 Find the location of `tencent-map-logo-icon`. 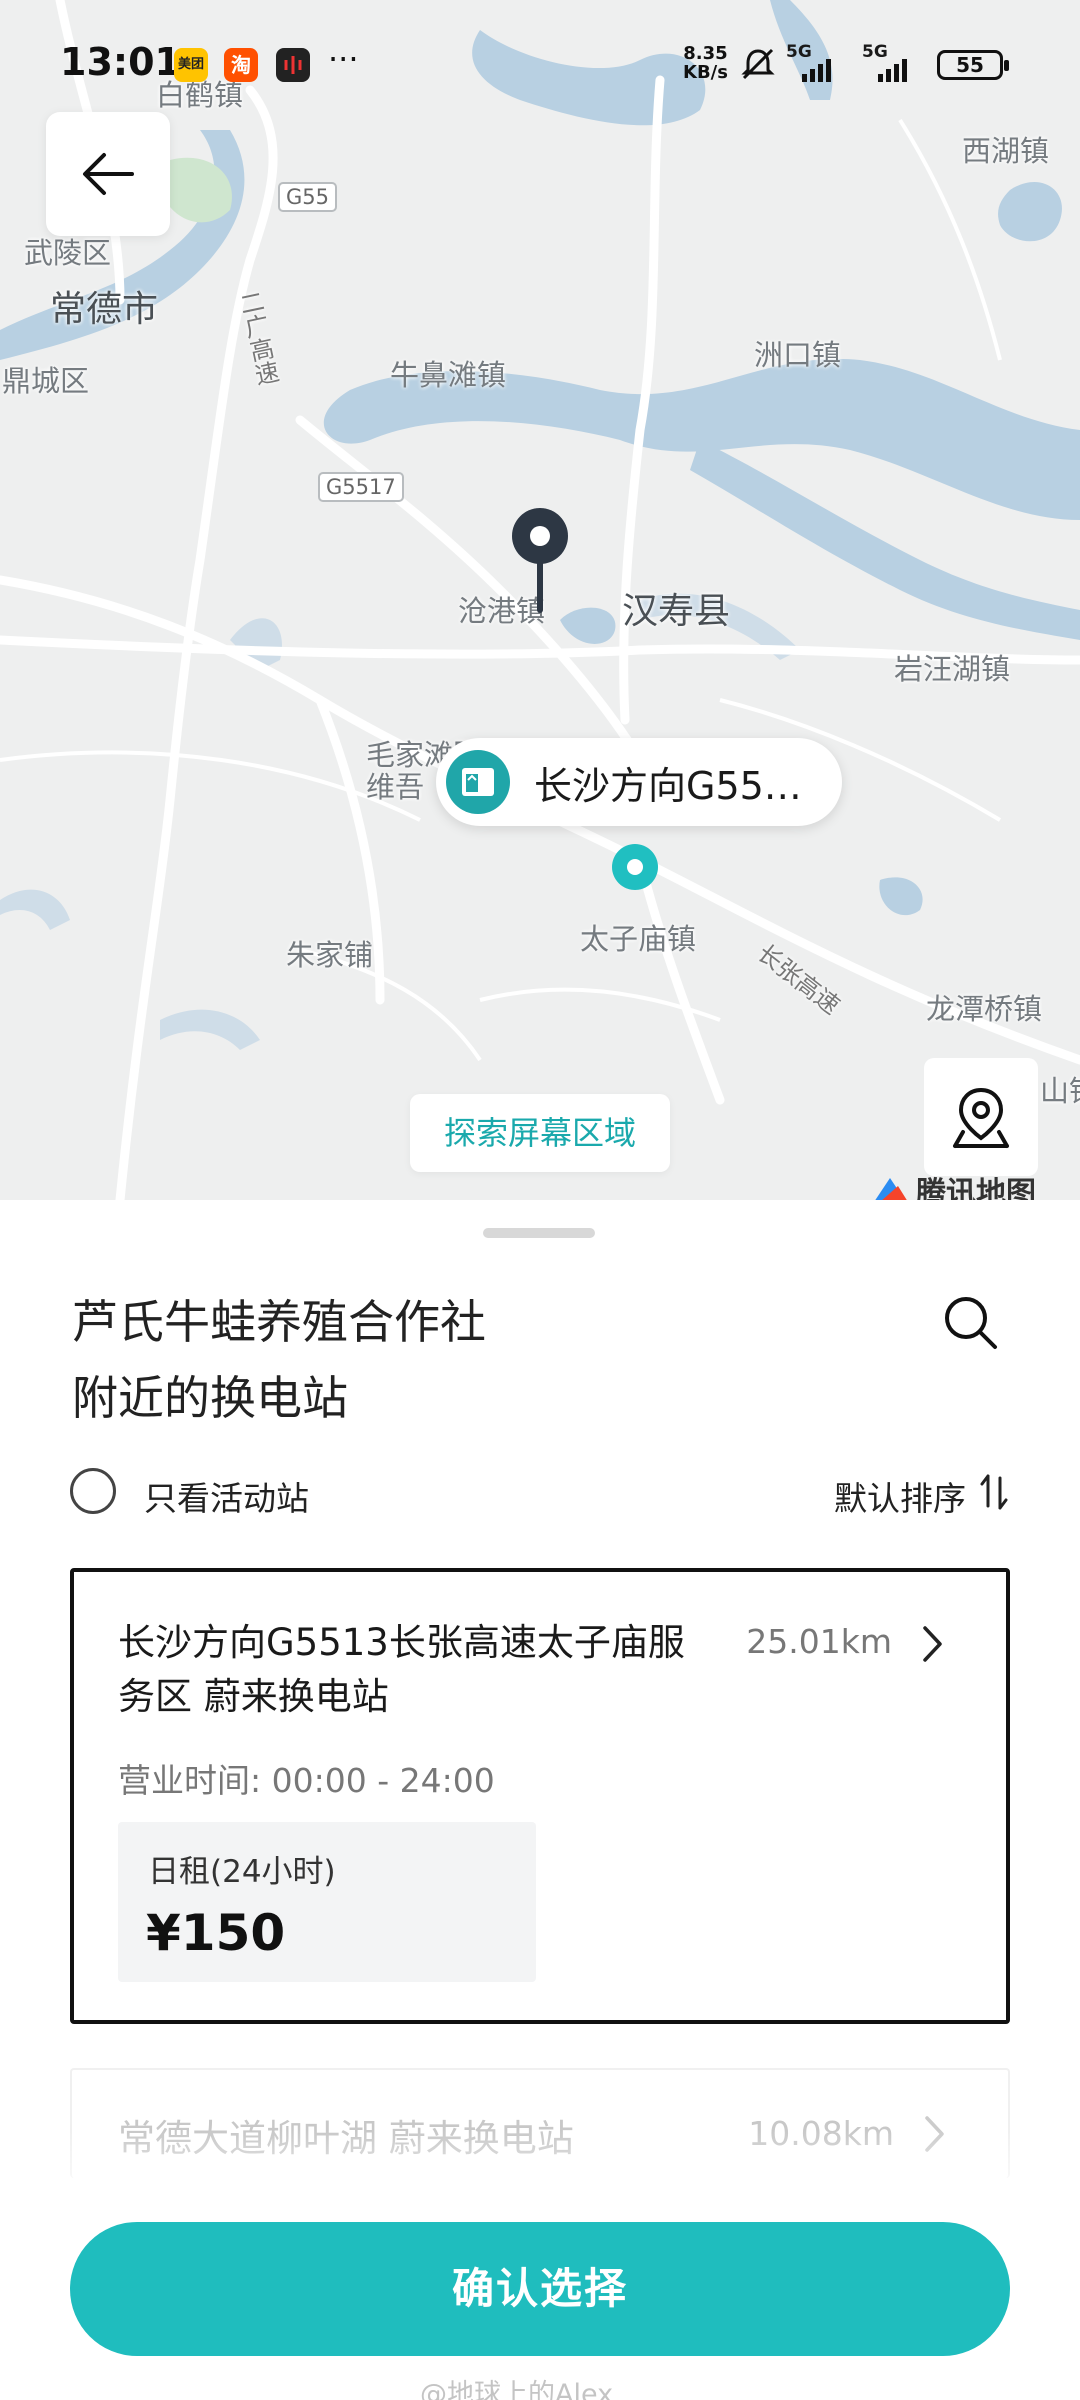

tencent-map-logo-icon is located at coordinates (891, 1189).